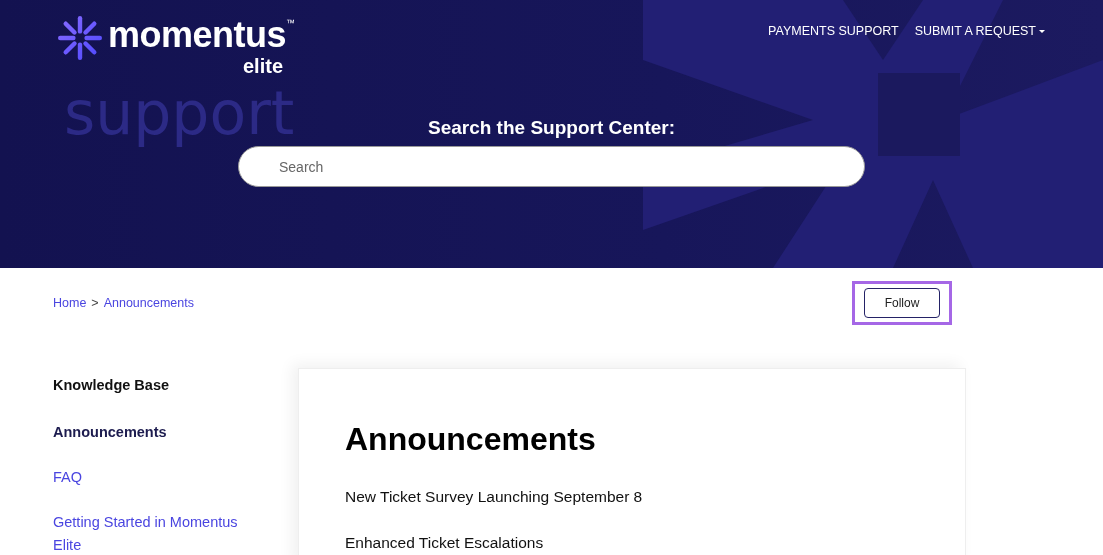 The height and width of the screenshot is (555, 1103). I want to click on article-link: Enhanced Ticket Escalations, so click(632, 543).